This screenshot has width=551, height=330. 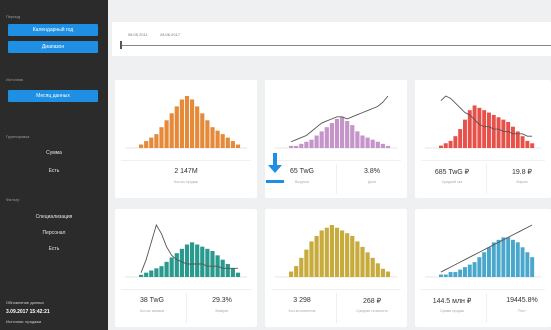 I want to click on metric-value: 29.3%, so click(x=222, y=300).